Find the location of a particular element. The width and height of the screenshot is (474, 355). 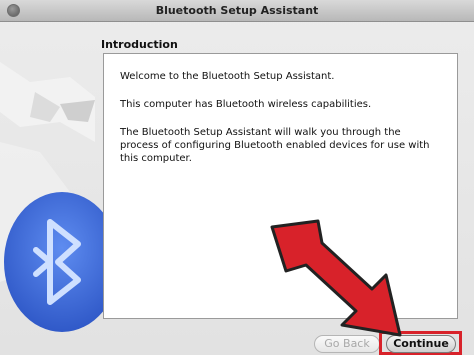

window-title: Bluetooth Setup Assistant is located at coordinates (237, 10).